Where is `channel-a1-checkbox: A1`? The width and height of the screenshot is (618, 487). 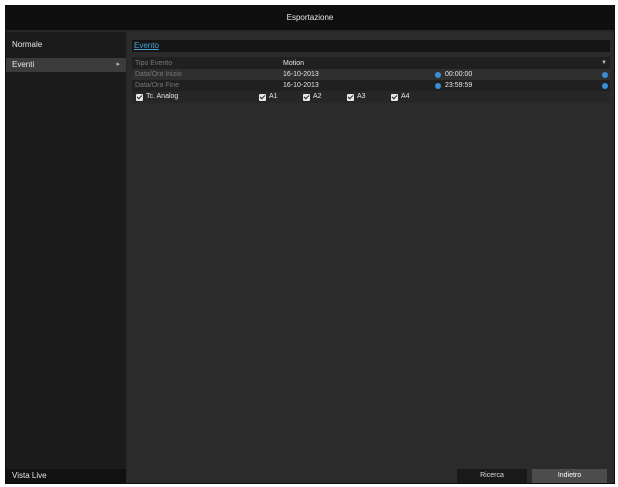 channel-a1-checkbox: A1 is located at coordinates (268, 97).